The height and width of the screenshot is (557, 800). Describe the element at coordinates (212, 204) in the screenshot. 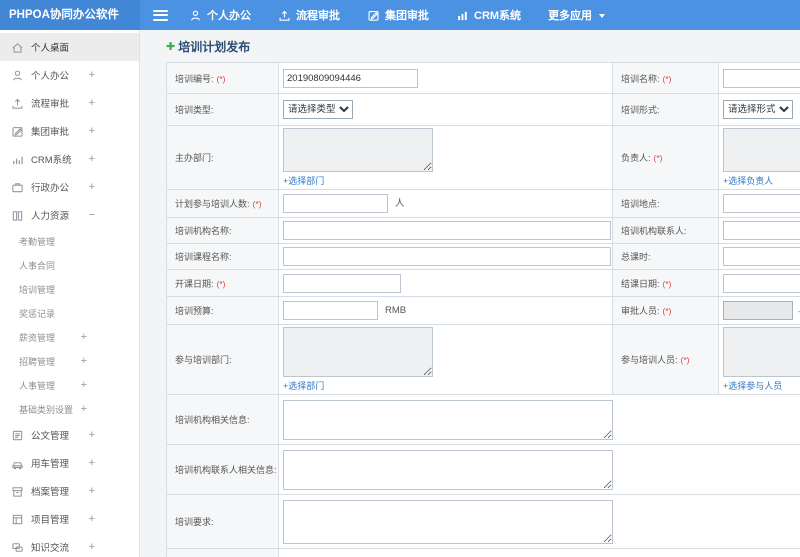

I see `field-label: 计划参与培训人数:` at that location.